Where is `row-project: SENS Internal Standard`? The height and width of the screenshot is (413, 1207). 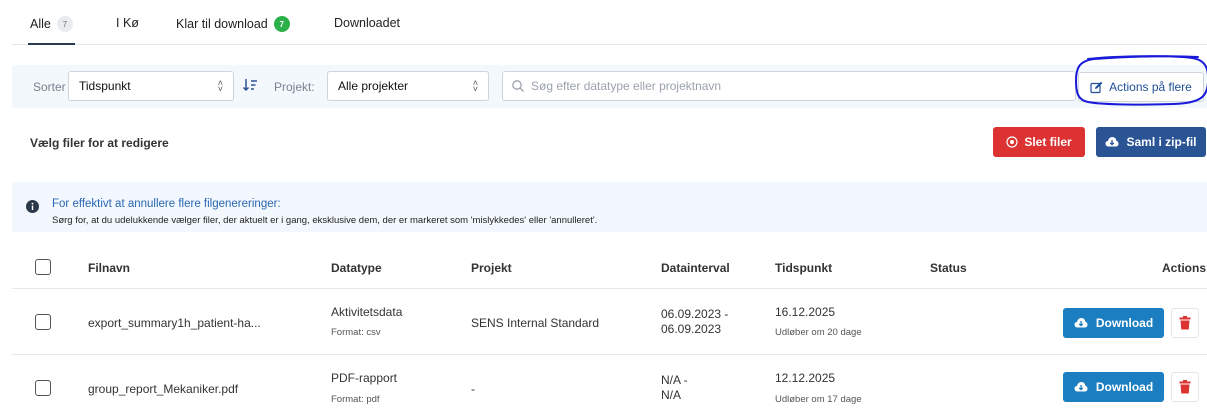 row-project: SENS Internal Standard is located at coordinates (535, 323).